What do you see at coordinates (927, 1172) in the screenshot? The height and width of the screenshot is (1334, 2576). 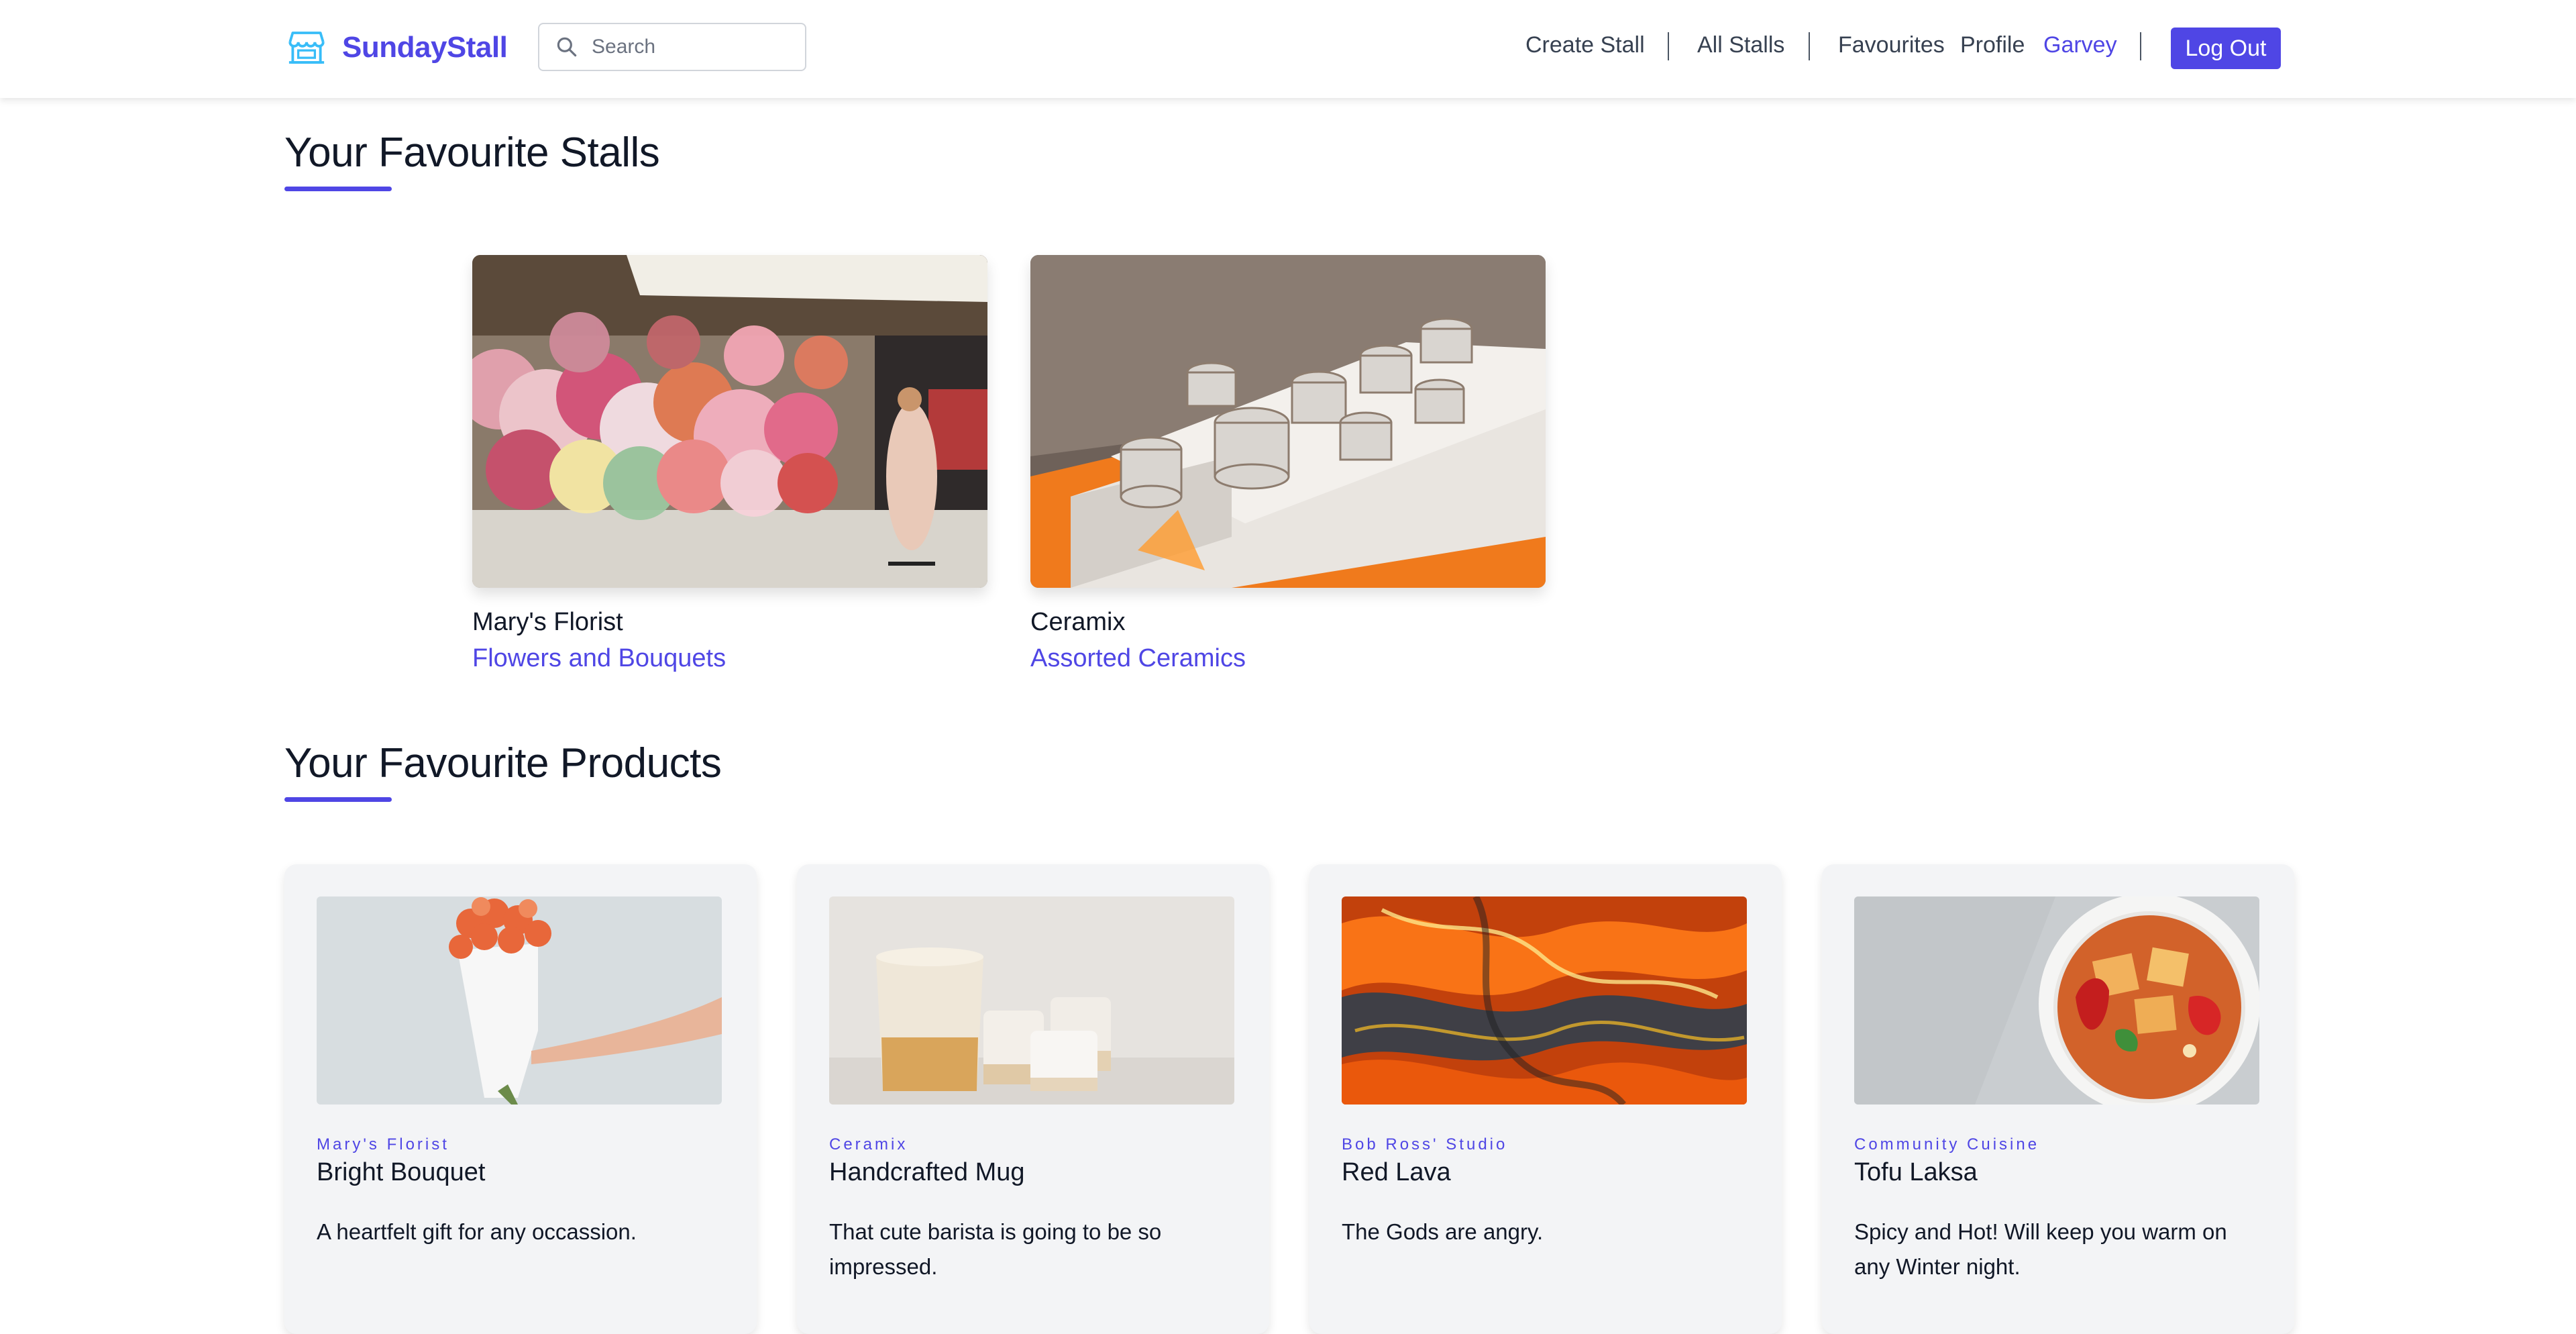 I see `product-name: Handcrafted Mug` at bounding box center [927, 1172].